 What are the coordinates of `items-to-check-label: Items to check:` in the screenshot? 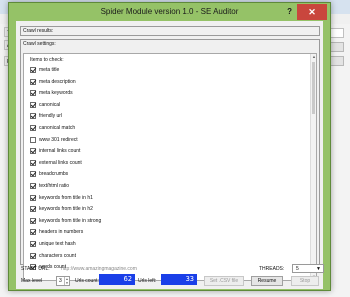 It's located at (47, 60).